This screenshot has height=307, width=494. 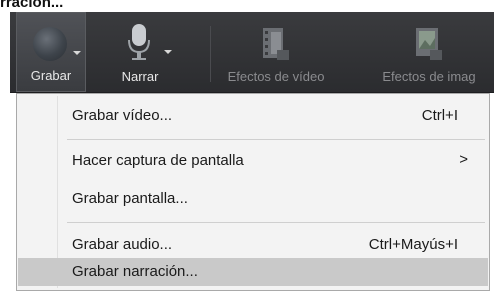 What do you see at coordinates (139, 42) in the screenshot?
I see `microphone-icon` at bounding box center [139, 42].